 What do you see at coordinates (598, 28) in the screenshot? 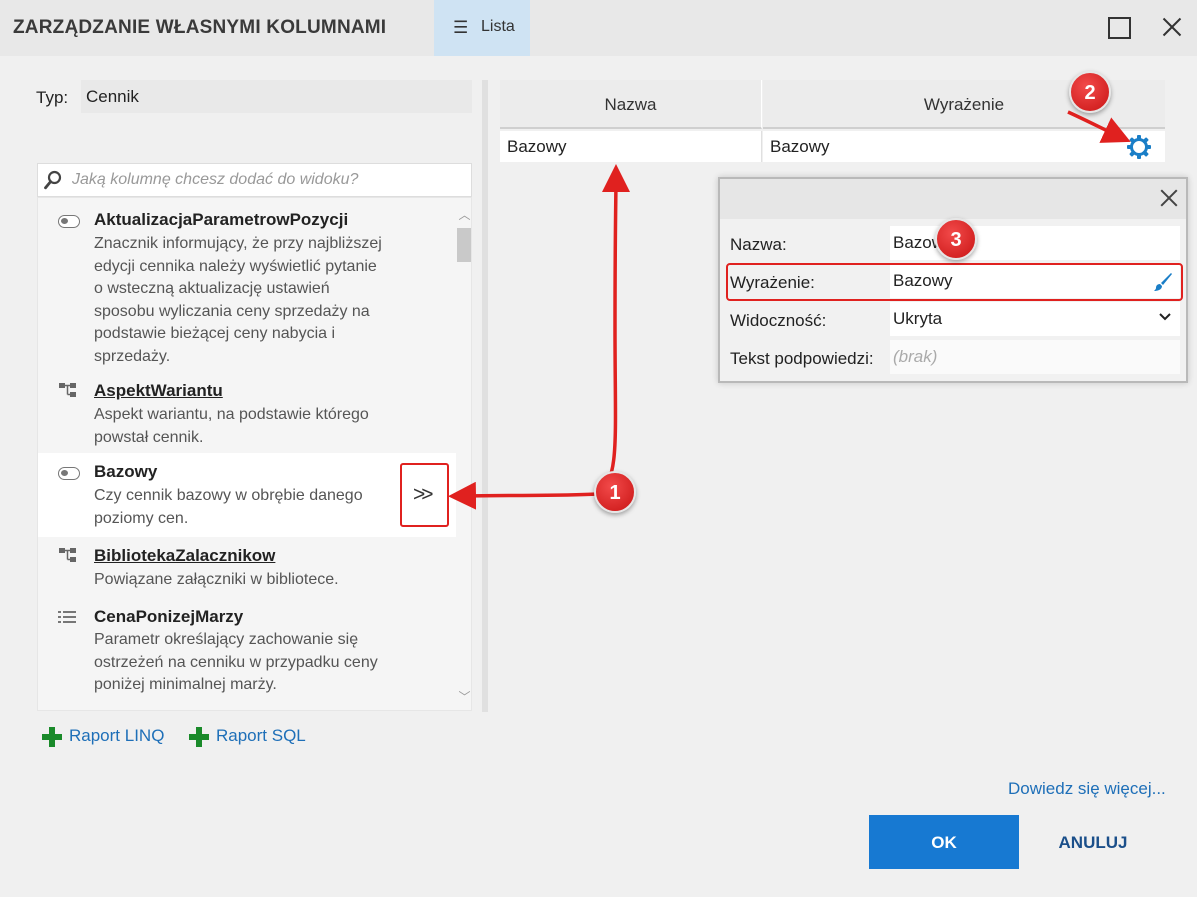
I see `title-bar: ZARZĄDZANIE WŁASNYMI KOLUMNAMI ☰ Lista` at bounding box center [598, 28].